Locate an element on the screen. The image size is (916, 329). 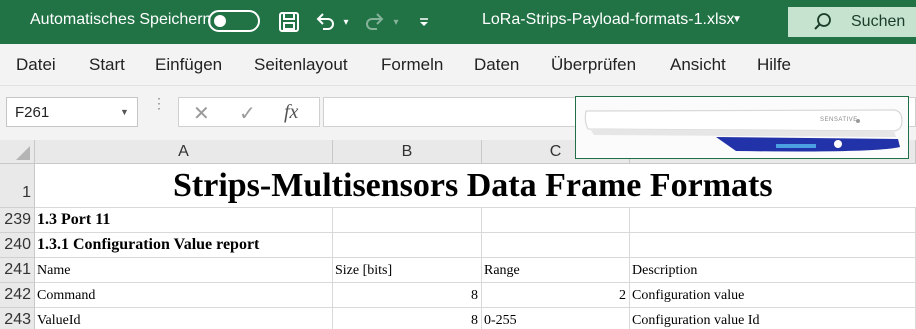
table-cell: 0-255 is located at coordinates (556, 318).